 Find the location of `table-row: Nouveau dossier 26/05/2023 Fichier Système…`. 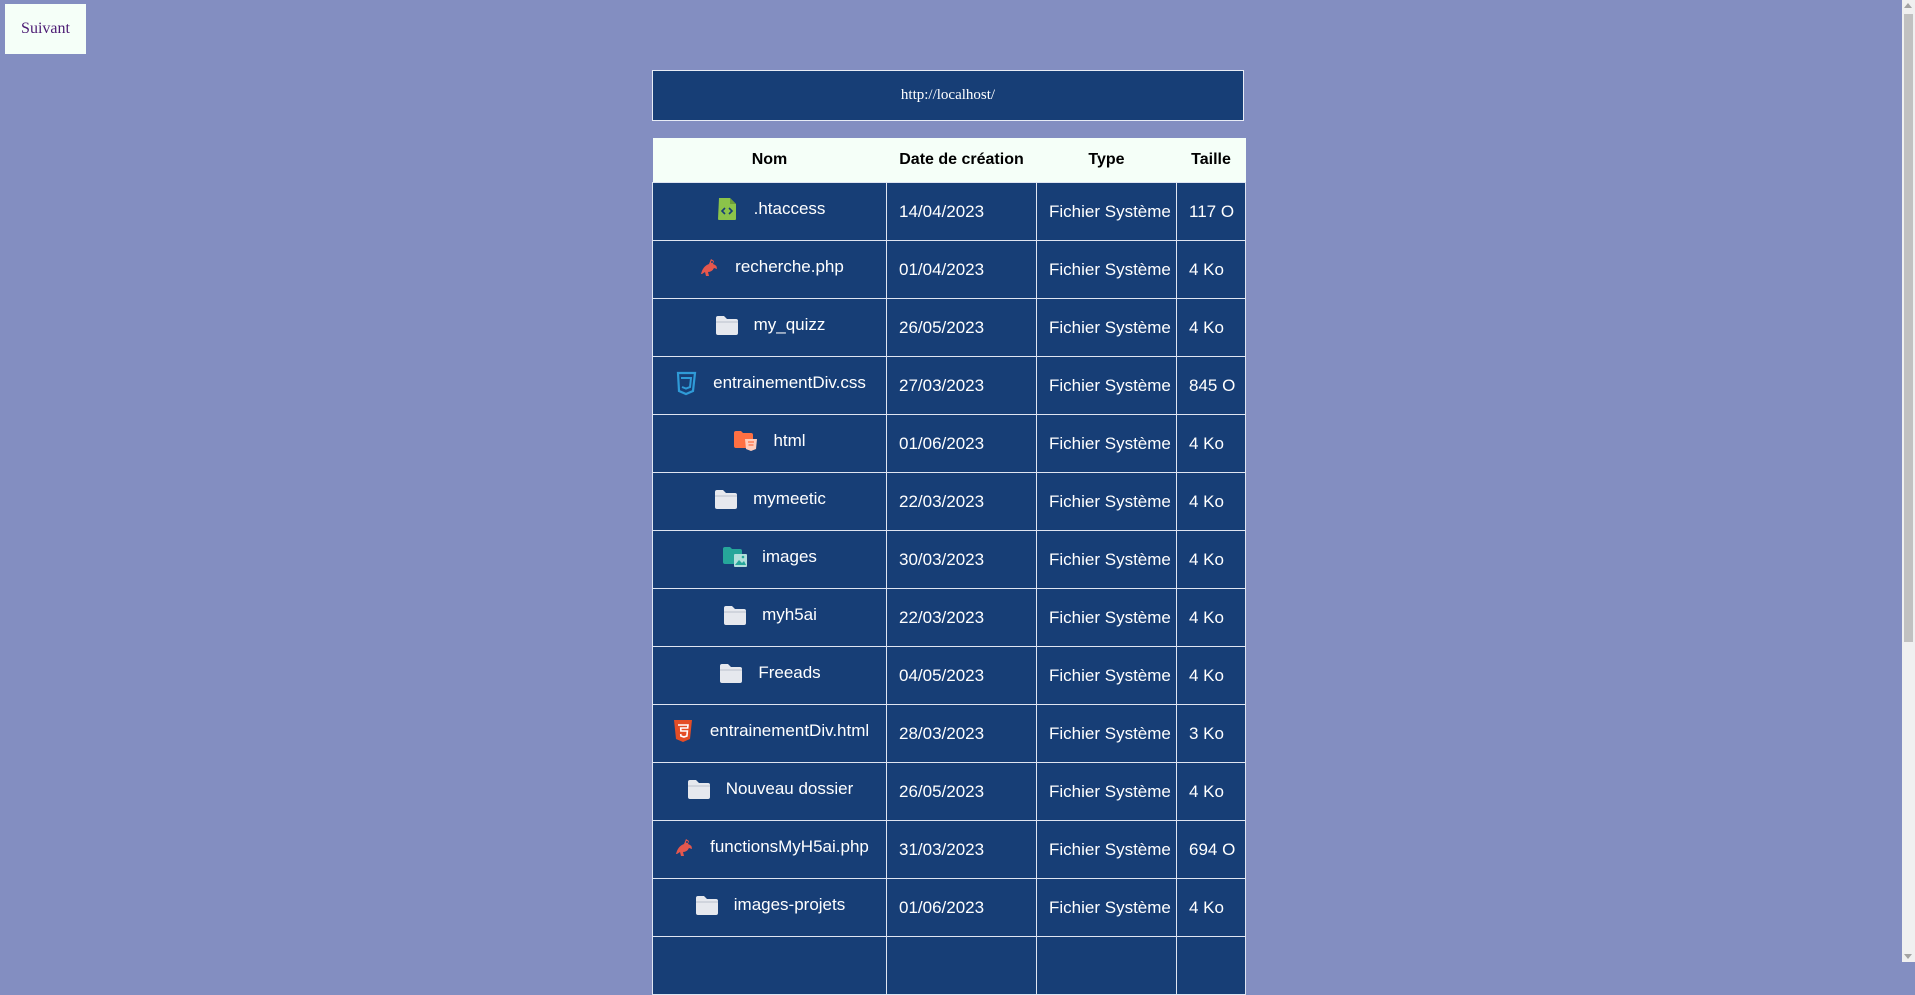

table-row: Nouveau dossier 26/05/2023 Fichier Système… is located at coordinates (949, 791).